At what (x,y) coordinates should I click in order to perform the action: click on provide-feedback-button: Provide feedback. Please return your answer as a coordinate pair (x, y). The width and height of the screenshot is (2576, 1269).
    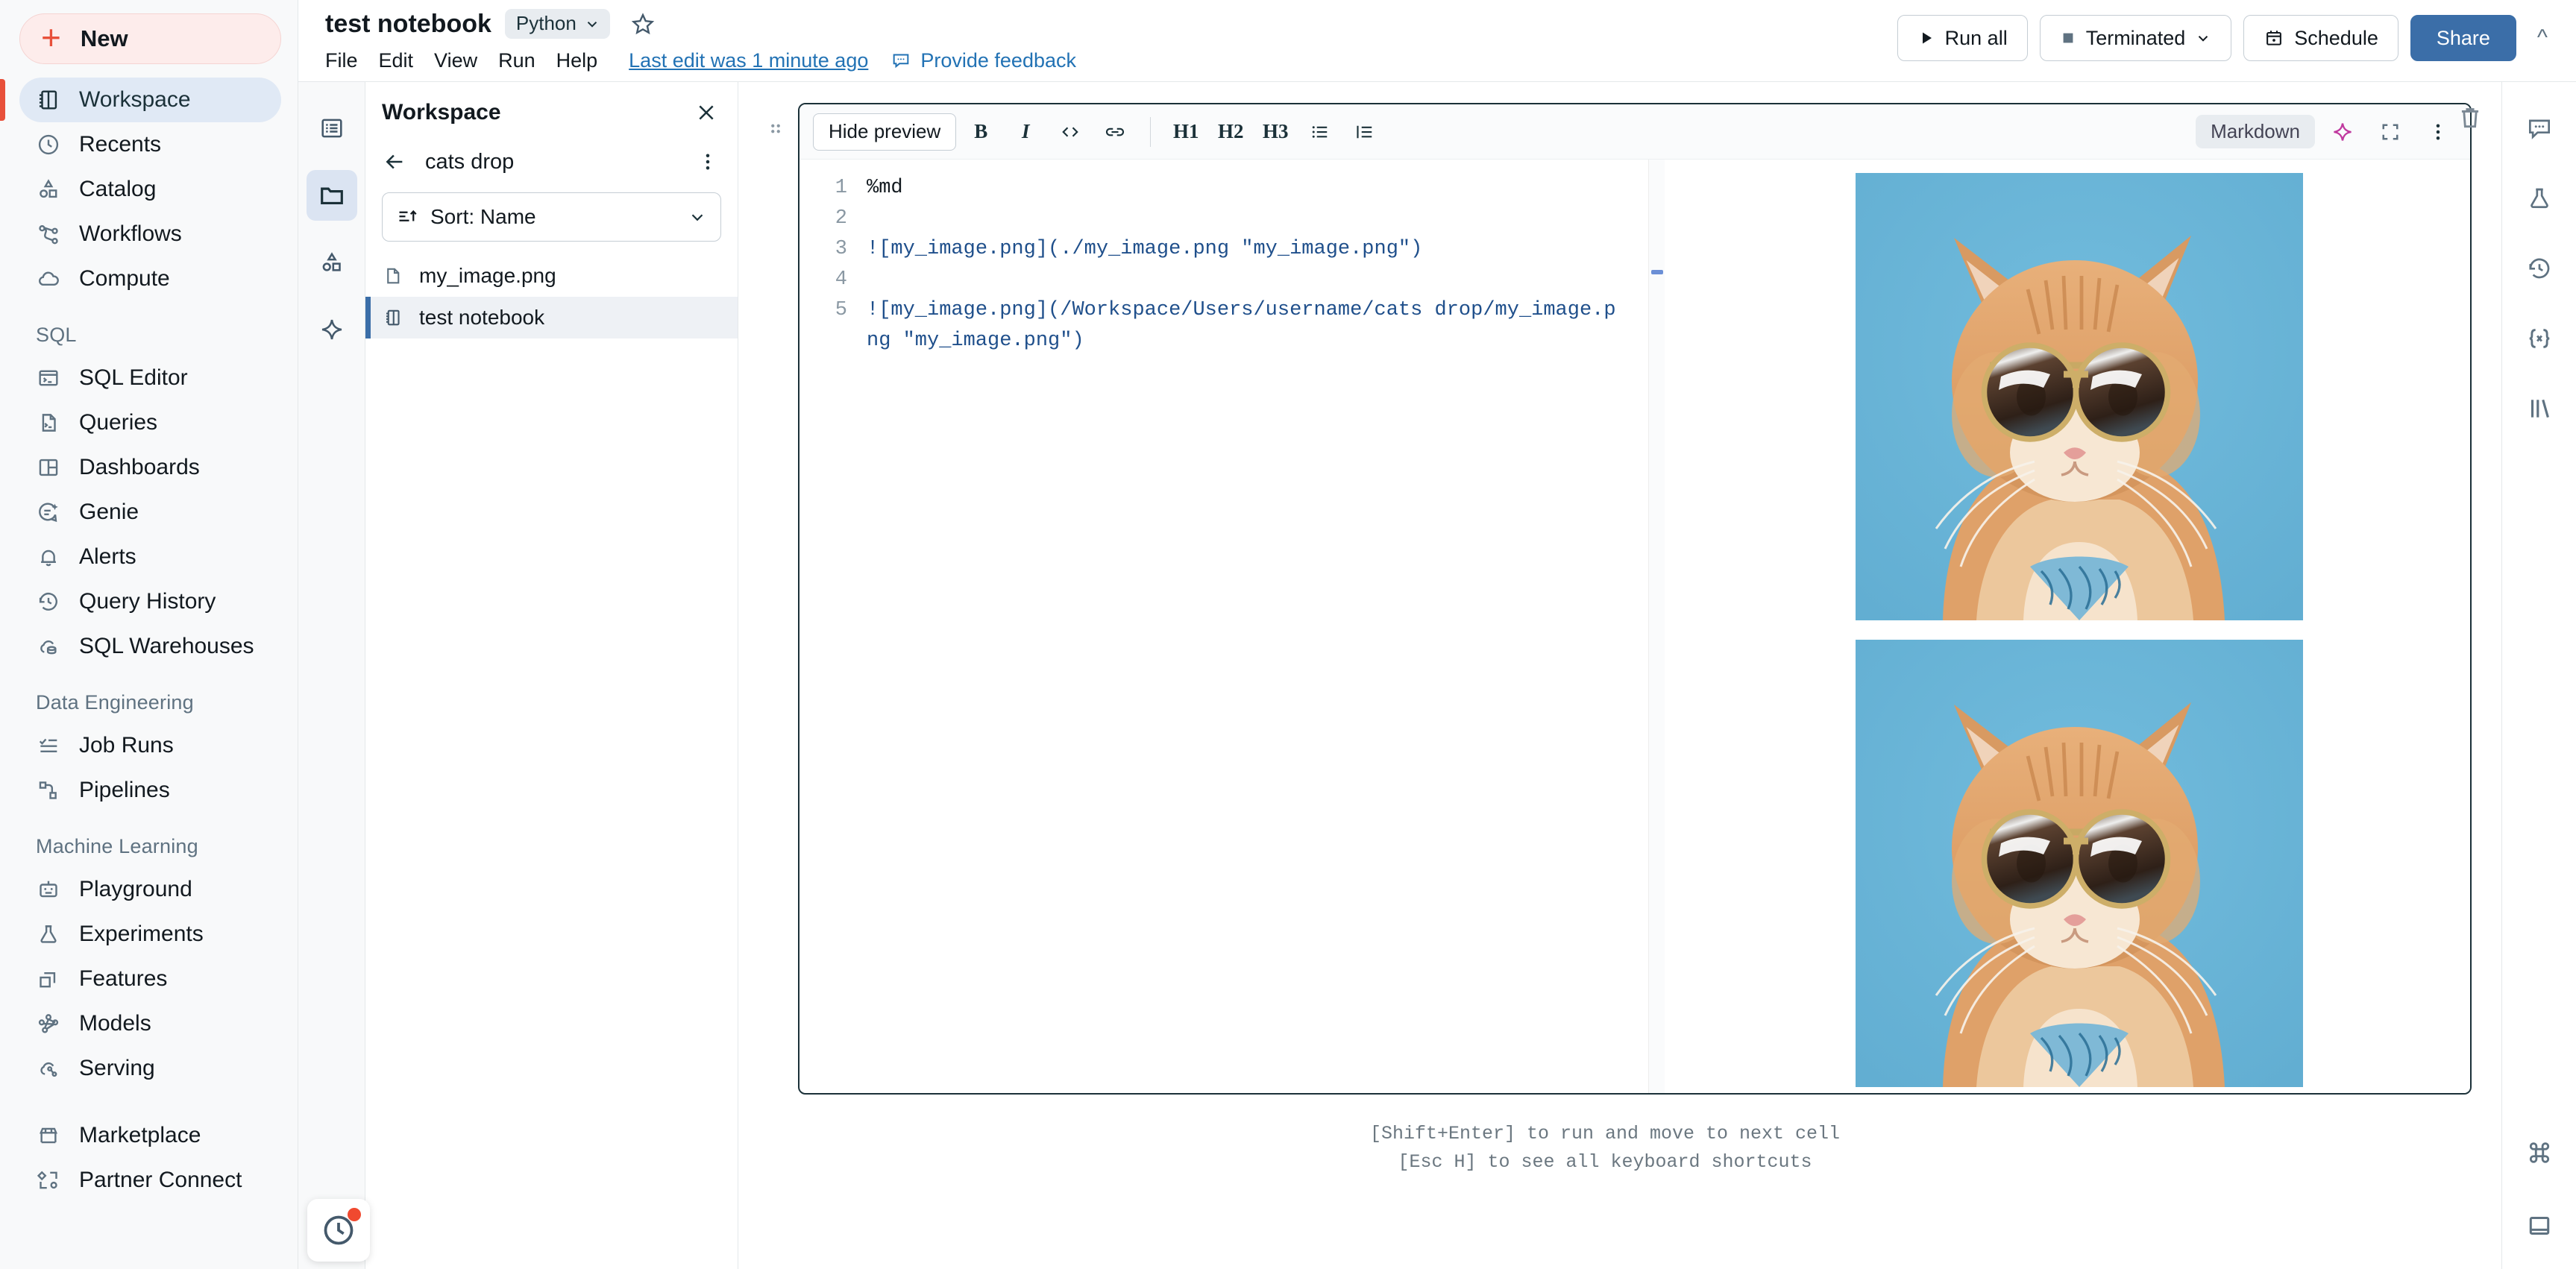
    Looking at the image, I should click on (983, 60).